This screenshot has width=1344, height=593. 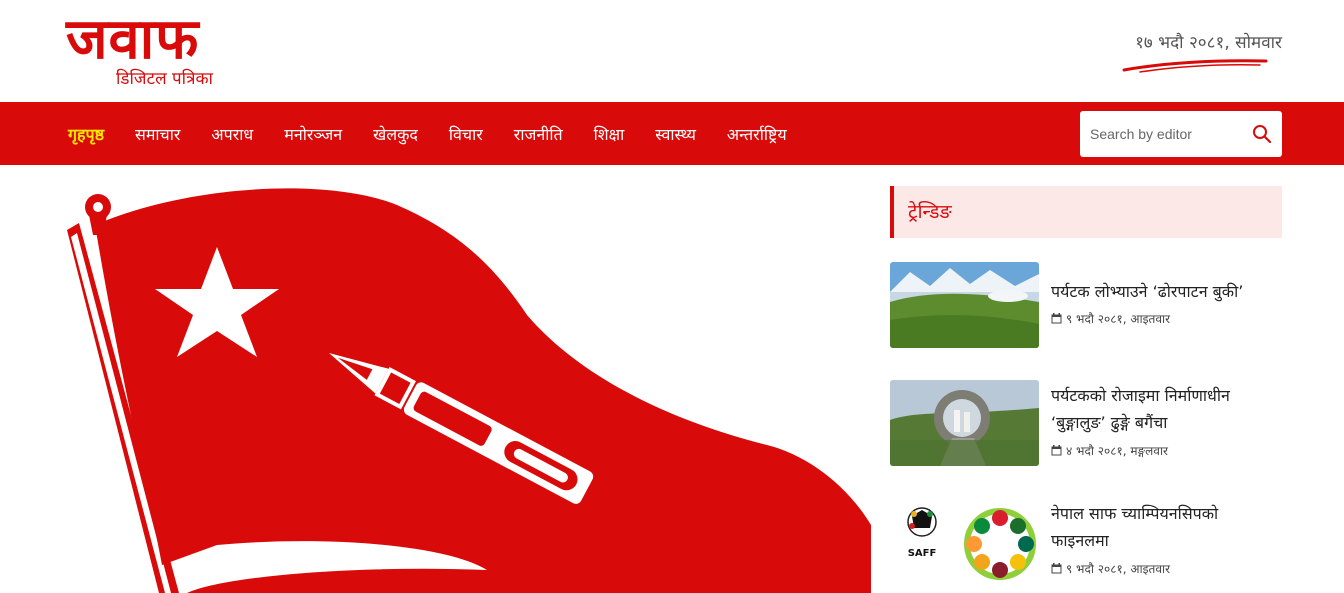 I want to click on stone-garden-arch-image, so click(x=964, y=423).